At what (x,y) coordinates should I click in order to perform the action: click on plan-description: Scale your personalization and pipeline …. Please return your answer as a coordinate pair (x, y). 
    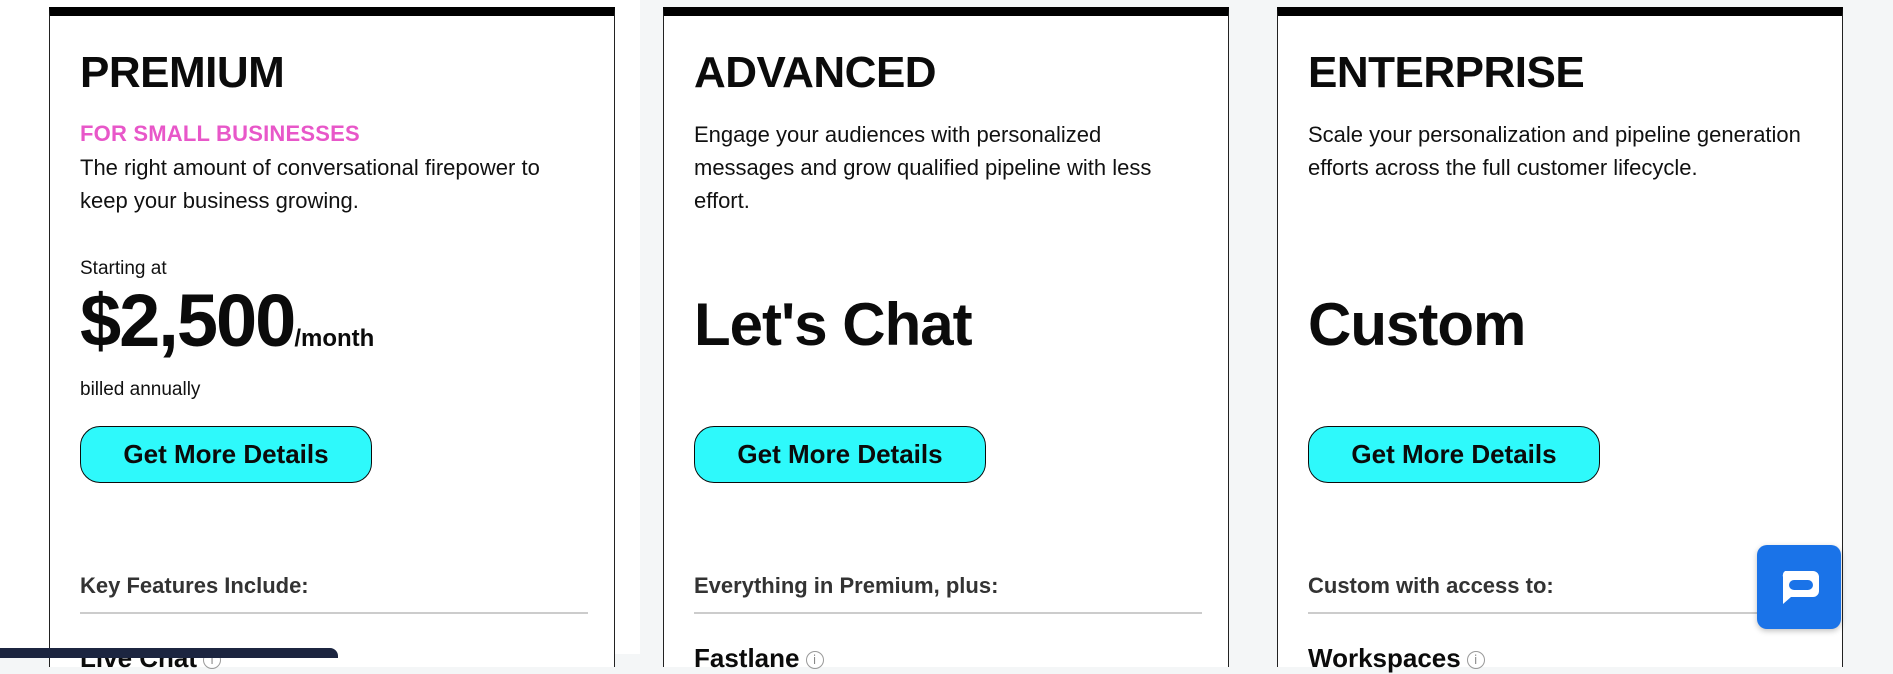
    Looking at the image, I should click on (1554, 151).